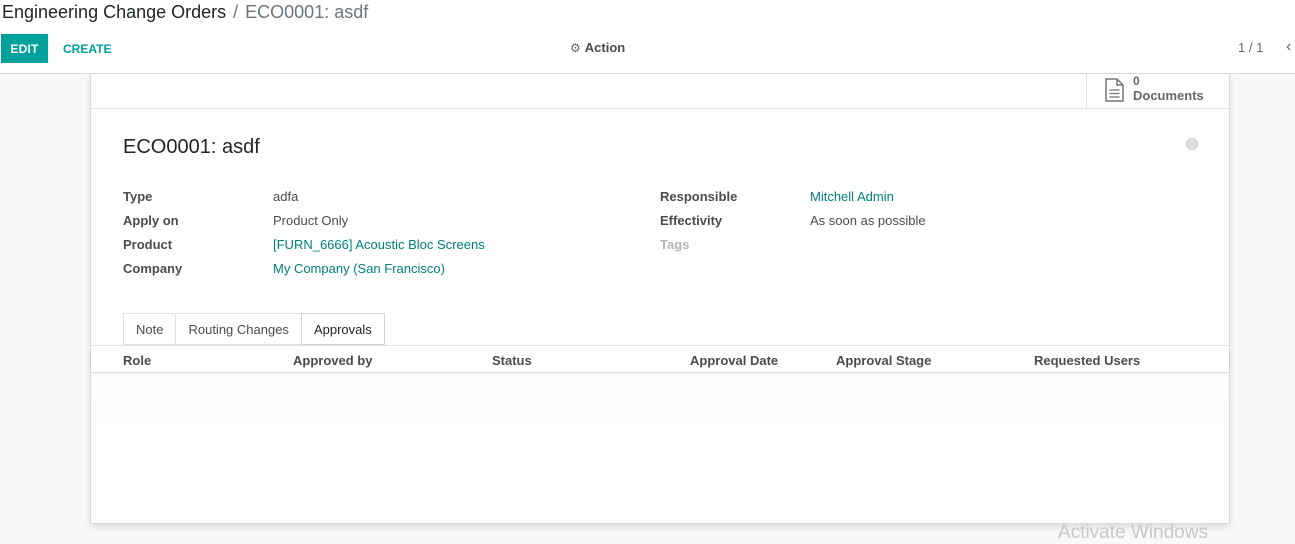 Image resolution: width=1295 pixels, height=544 pixels. I want to click on field-label-responsible: Responsible, so click(699, 196).